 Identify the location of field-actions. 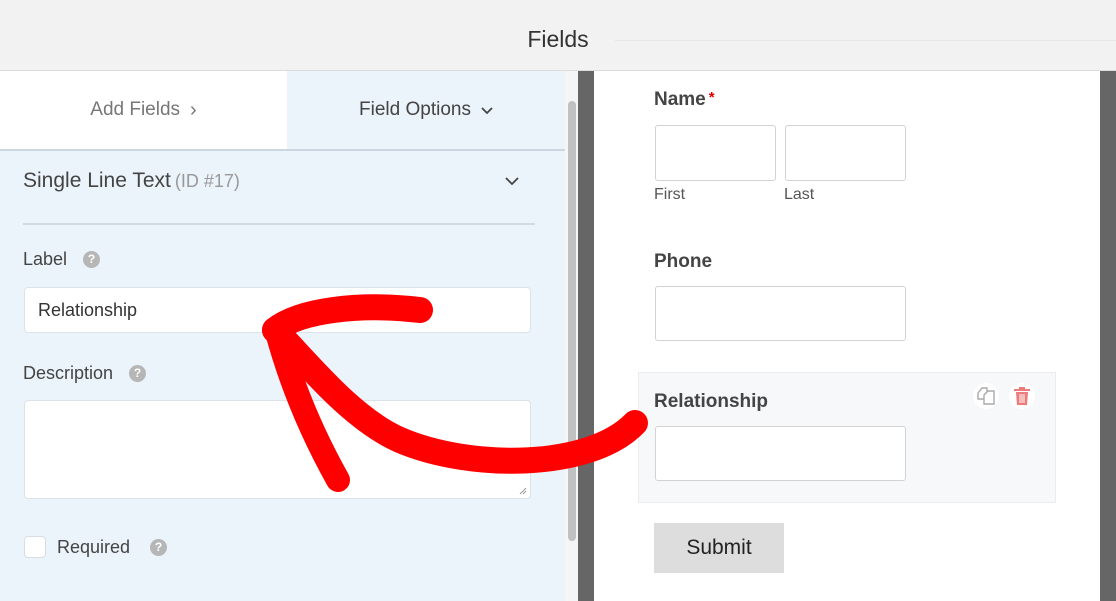
(1004, 396).